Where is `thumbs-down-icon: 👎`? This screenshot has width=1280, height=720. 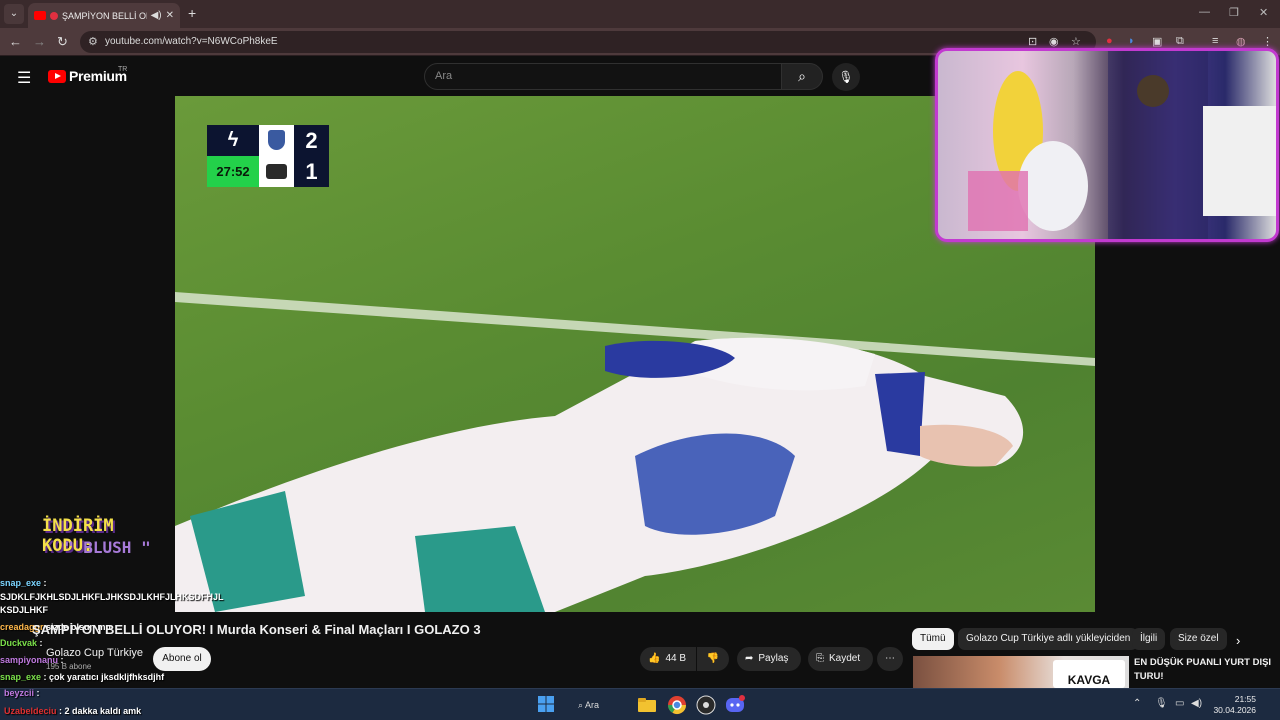 thumbs-down-icon: 👎 is located at coordinates (713, 658).